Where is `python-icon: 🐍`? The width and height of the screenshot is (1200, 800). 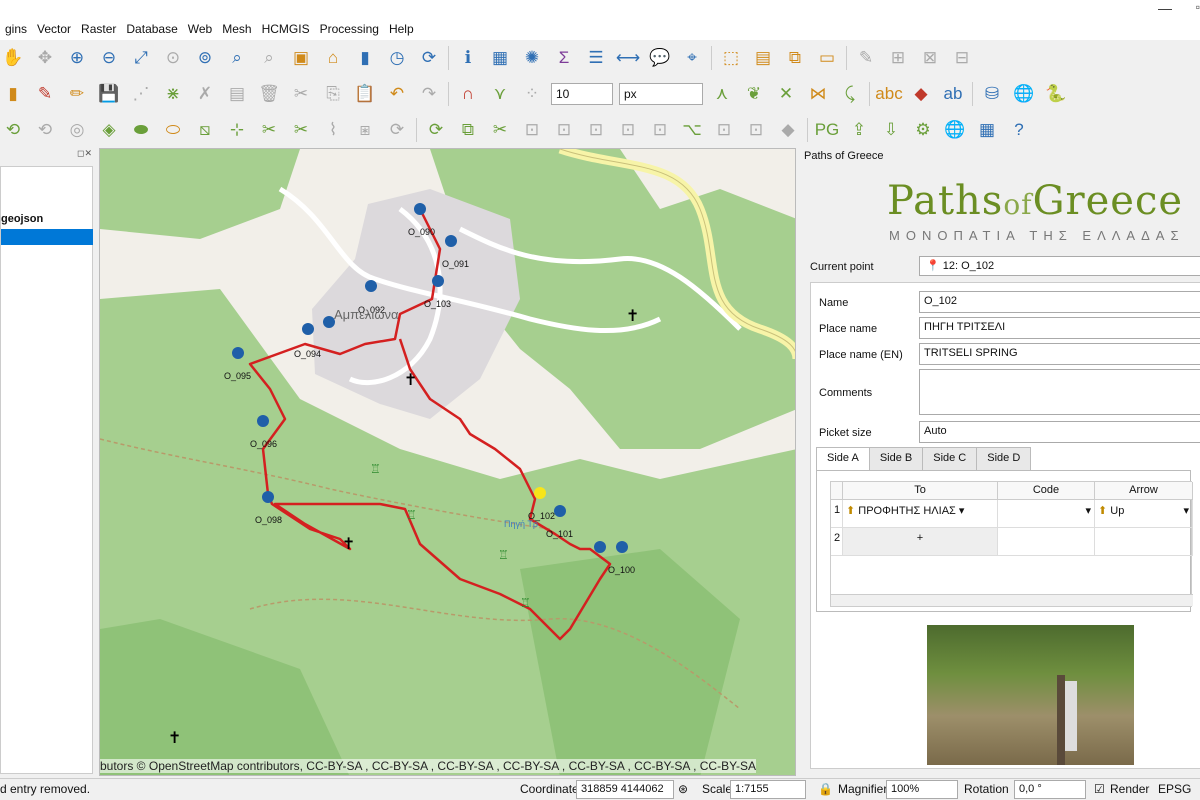
python-icon: 🐍 is located at coordinates (1056, 94).